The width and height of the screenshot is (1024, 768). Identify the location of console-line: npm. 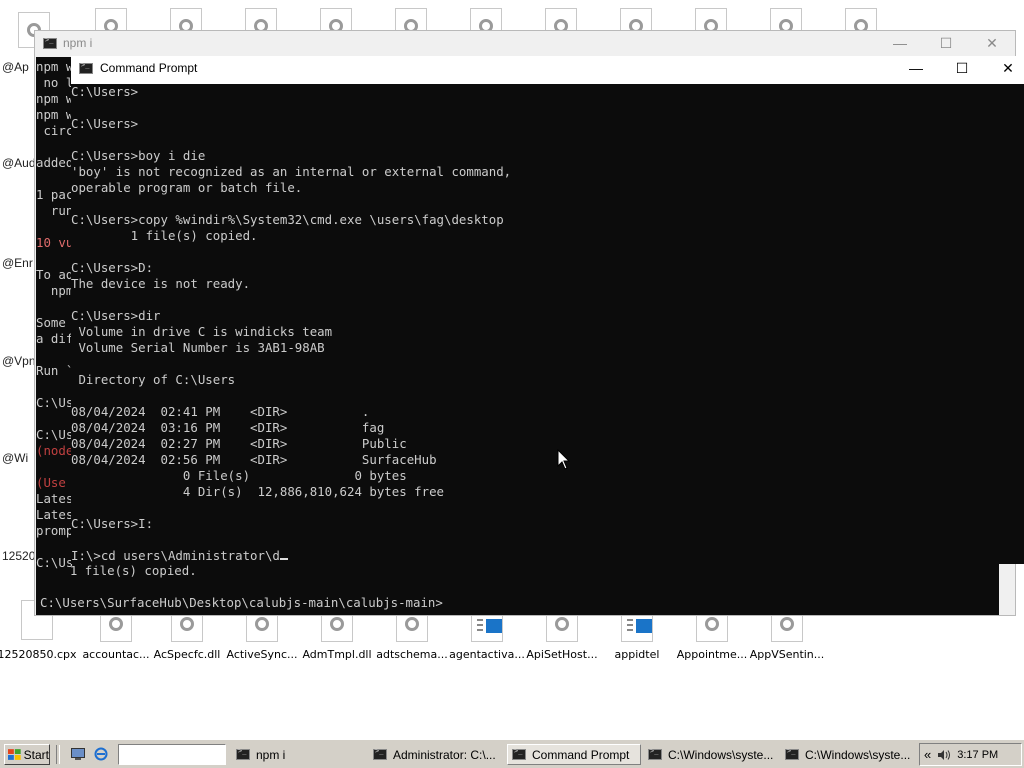
(55, 290).